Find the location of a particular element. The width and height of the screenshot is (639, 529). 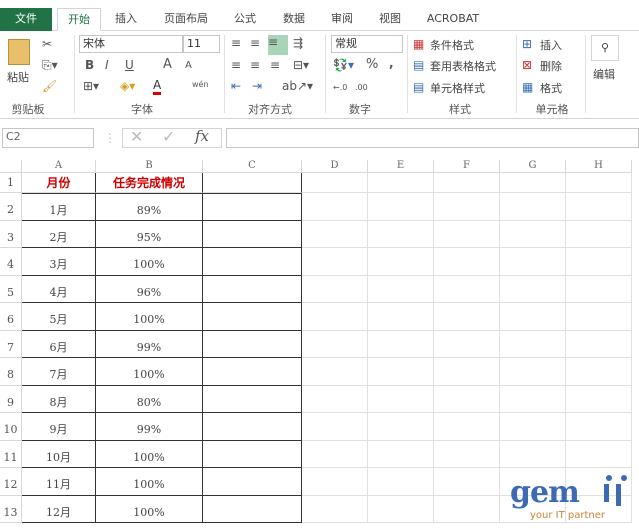

tab-data: 数据 is located at coordinates (294, 19).